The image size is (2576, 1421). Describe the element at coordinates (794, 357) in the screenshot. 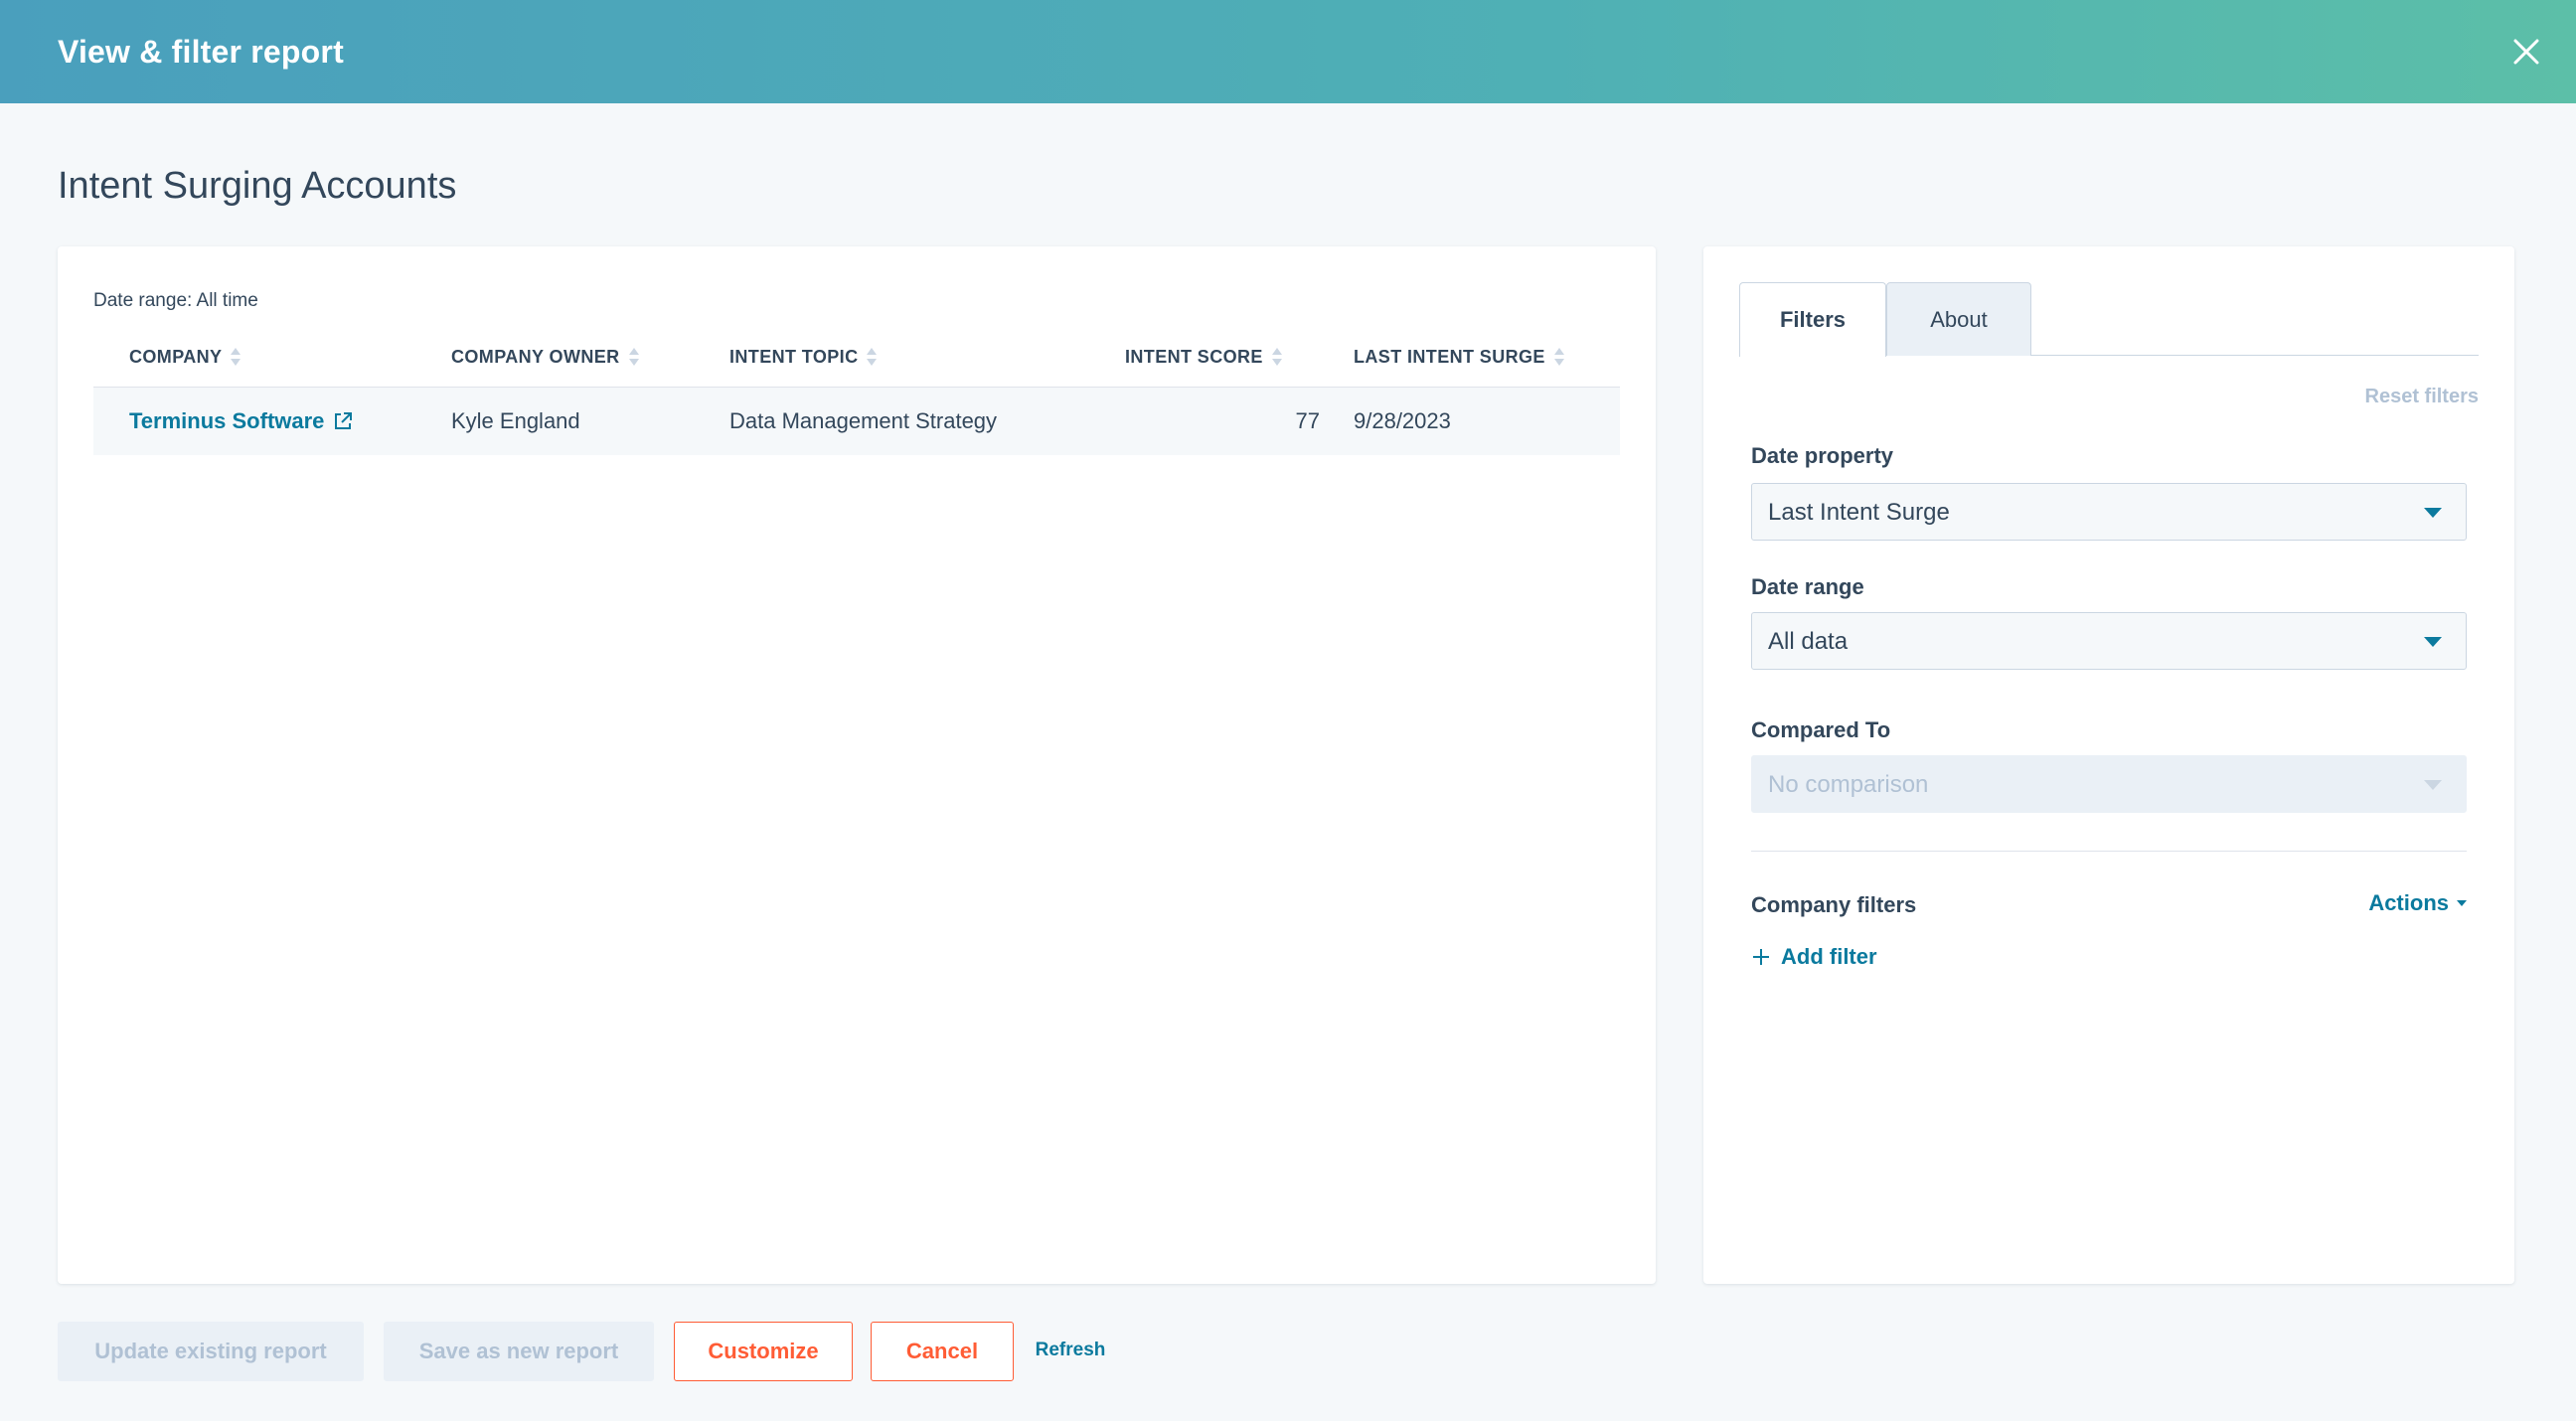

I see `column-header-label: INTENT TOPIC` at that location.